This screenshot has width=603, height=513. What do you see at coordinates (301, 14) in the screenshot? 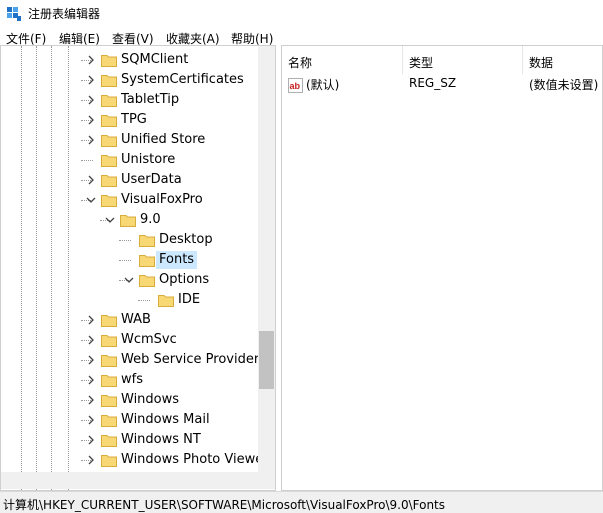
I see `title-bar: 注册表编辑器` at bounding box center [301, 14].